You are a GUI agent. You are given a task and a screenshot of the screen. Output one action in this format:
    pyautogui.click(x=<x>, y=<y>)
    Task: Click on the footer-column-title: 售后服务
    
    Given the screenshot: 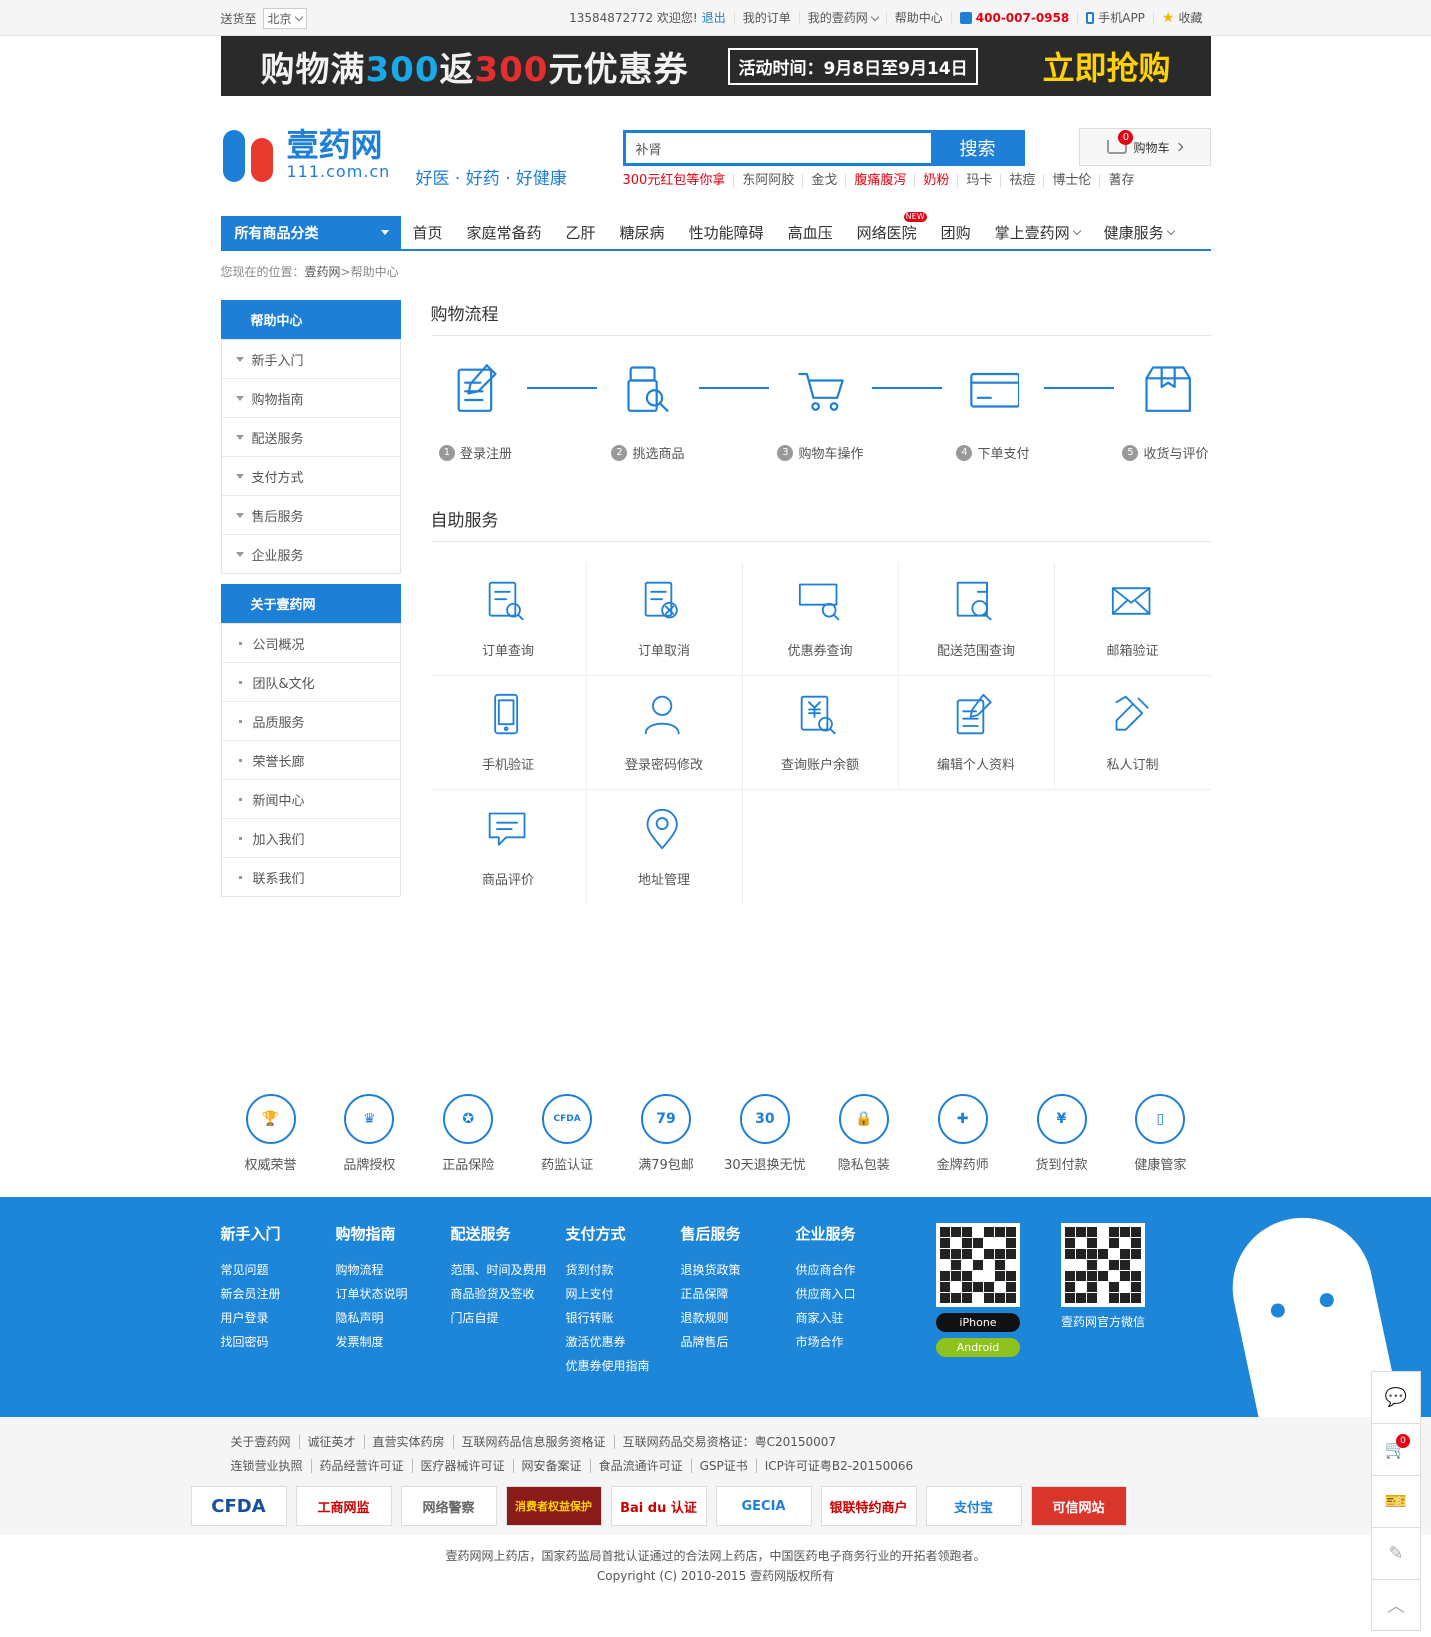 What is the action you would take?
    pyautogui.click(x=738, y=1233)
    